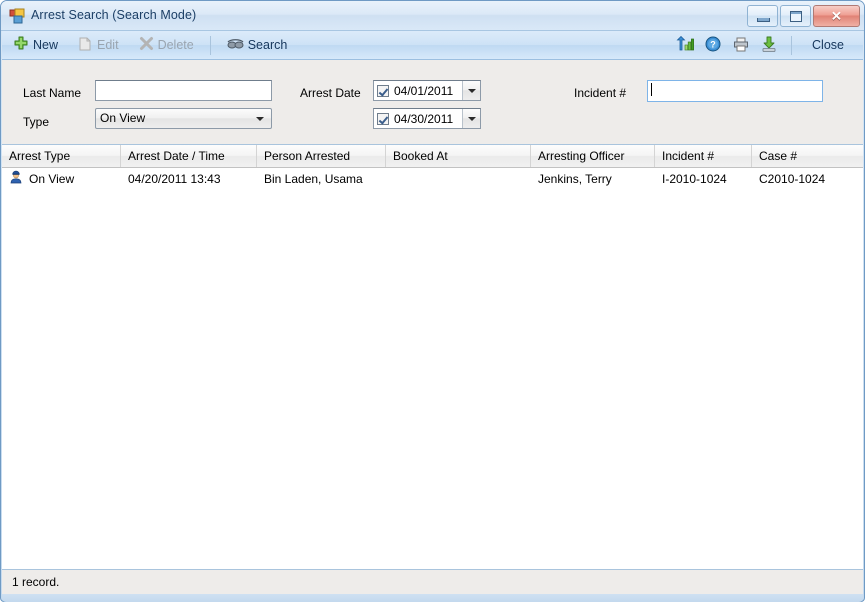 The width and height of the screenshot is (865, 602). What do you see at coordinates (432, 598) in the screenshot?
I see `window-bottom-strip` at bounding box center [432, 598].